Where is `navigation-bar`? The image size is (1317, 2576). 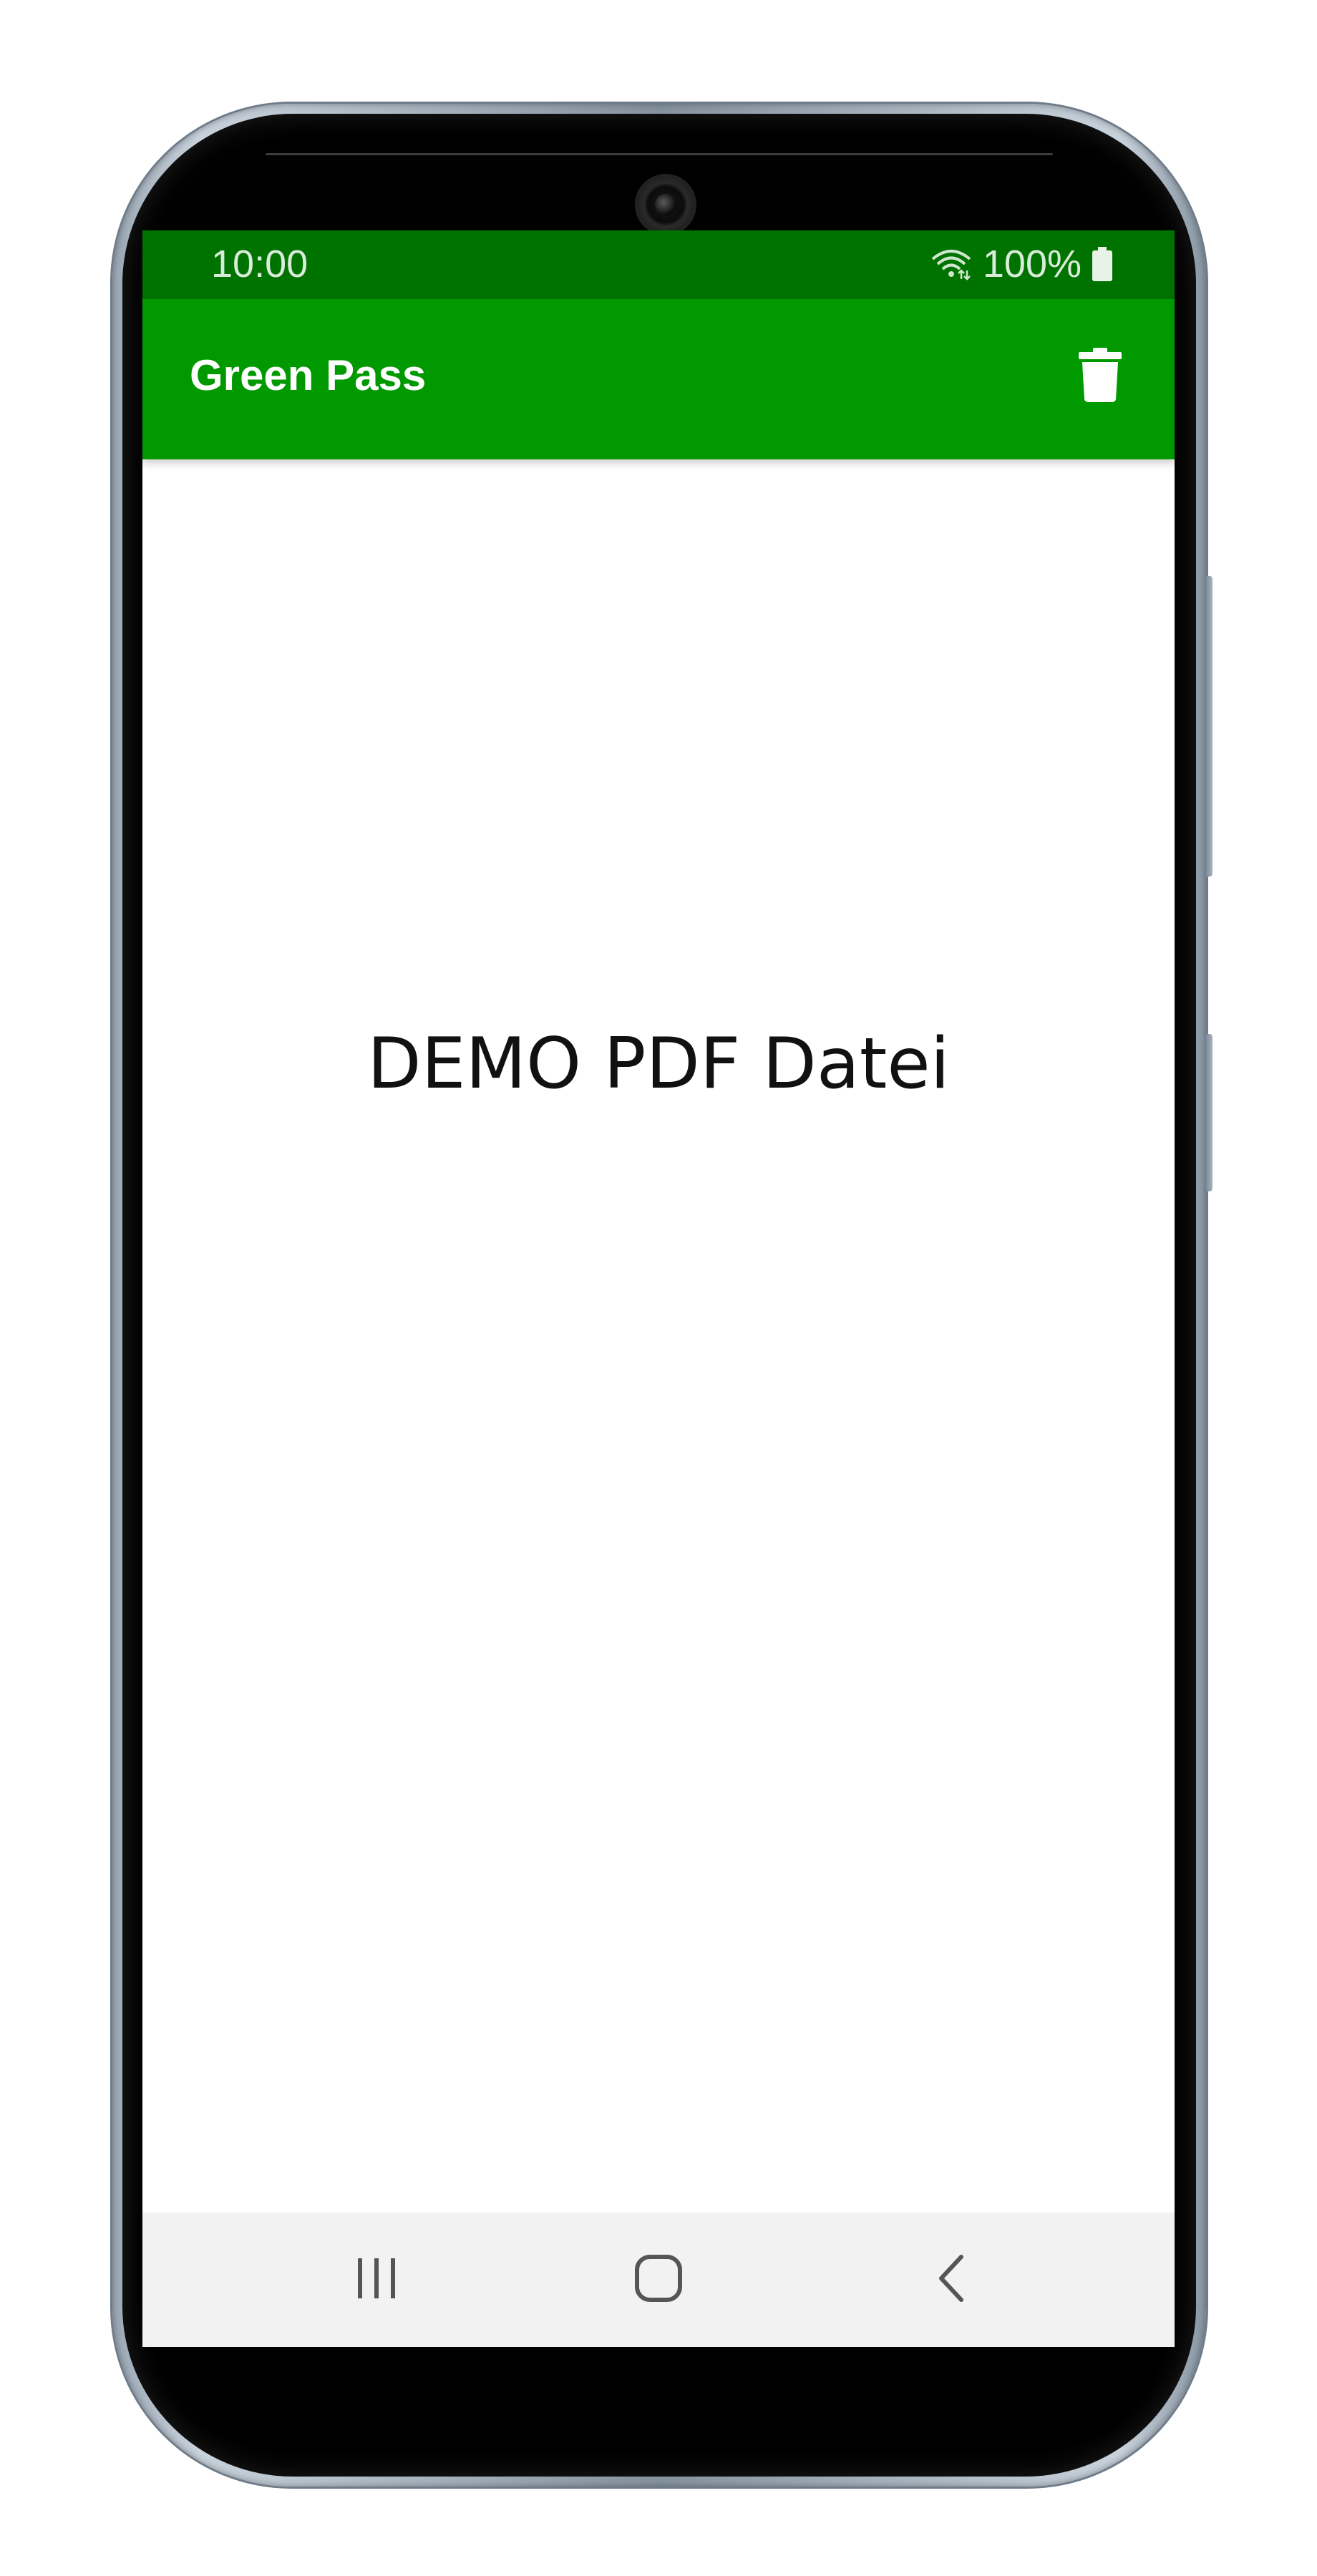
navigation-bar is located at coordinates (658, 2279).